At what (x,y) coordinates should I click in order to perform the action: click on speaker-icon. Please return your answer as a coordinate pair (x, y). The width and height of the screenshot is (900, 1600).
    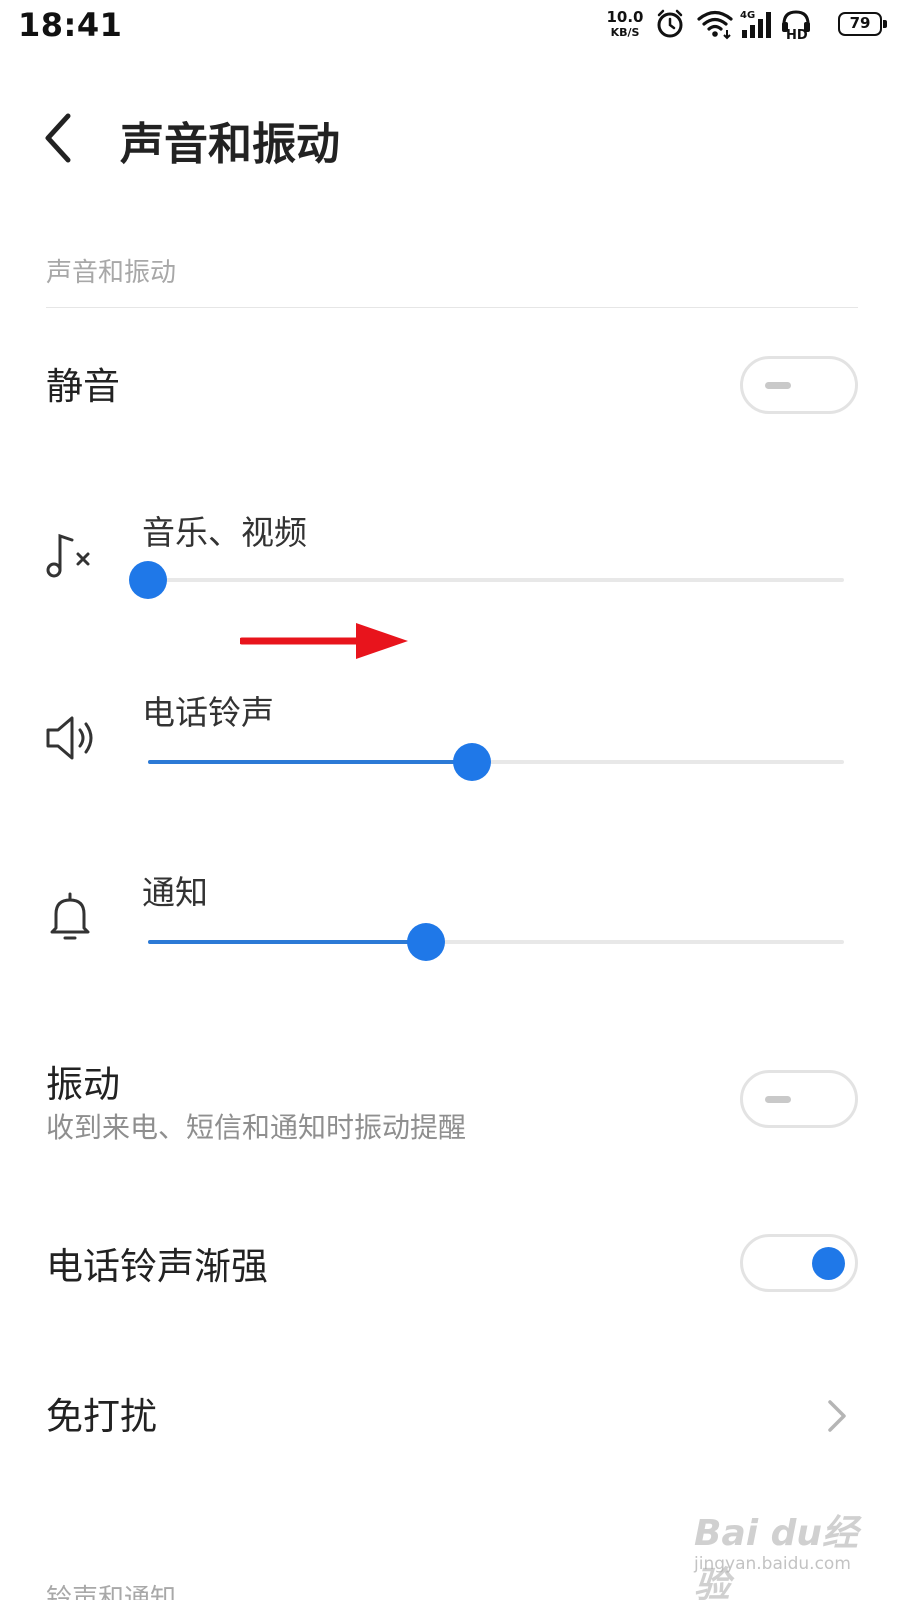
    Looking at the image, I should click on (69, 738).